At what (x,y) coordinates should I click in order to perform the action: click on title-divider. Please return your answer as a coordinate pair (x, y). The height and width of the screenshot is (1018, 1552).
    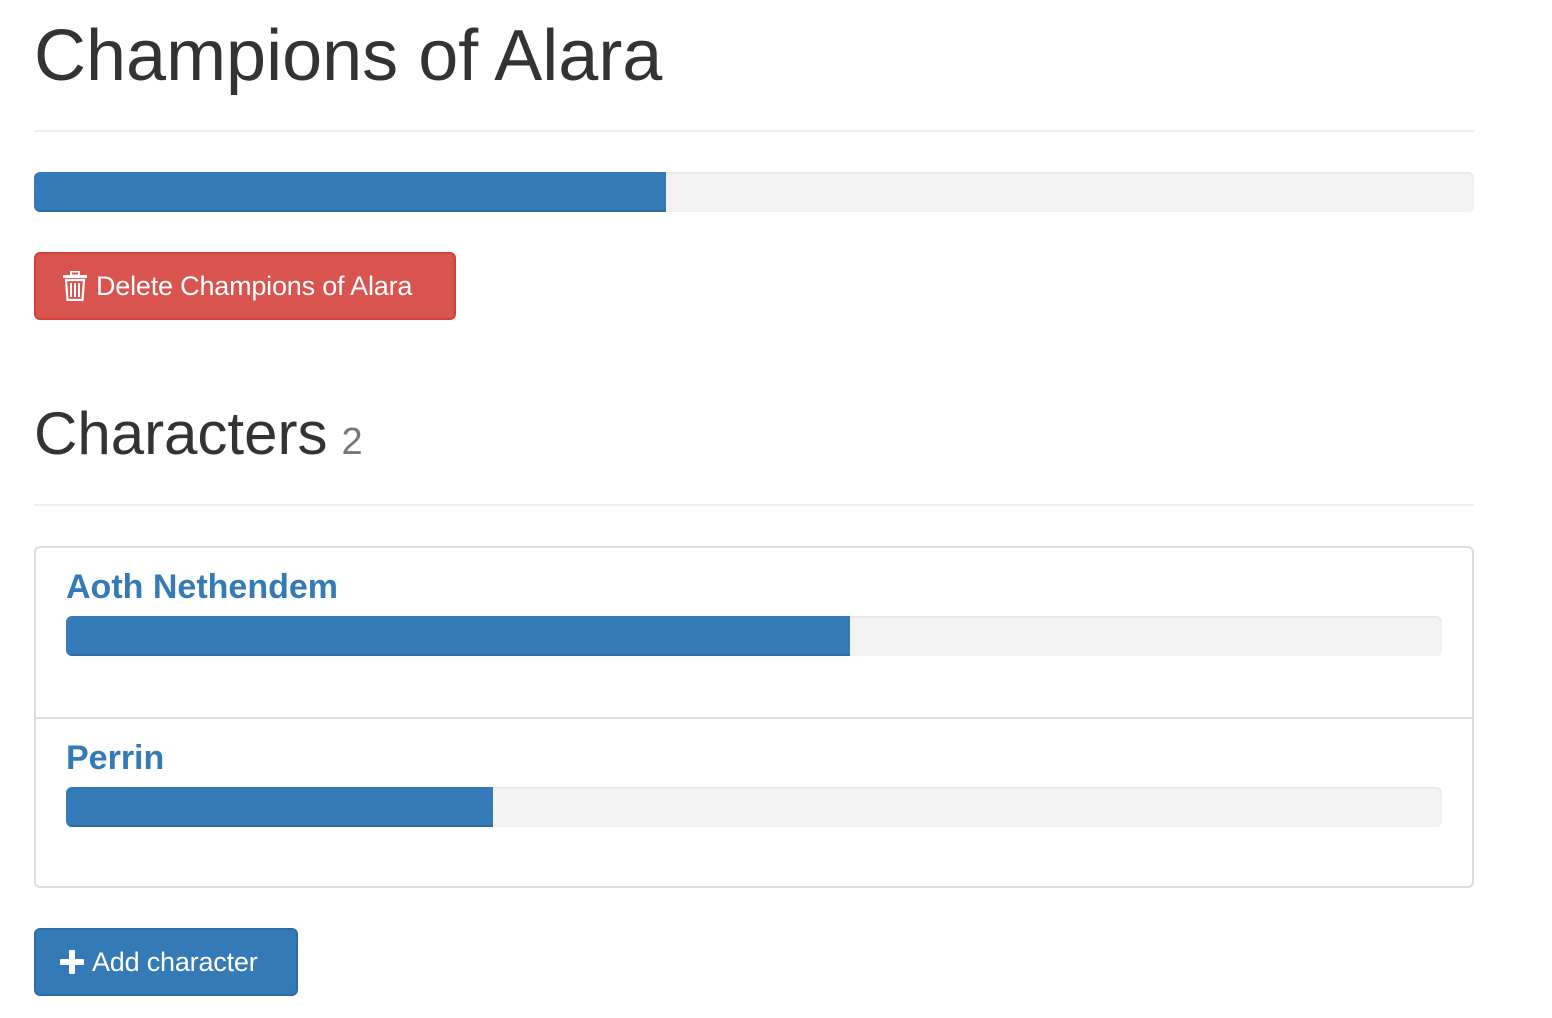
    Looking at the image, I should click on (754, 131).